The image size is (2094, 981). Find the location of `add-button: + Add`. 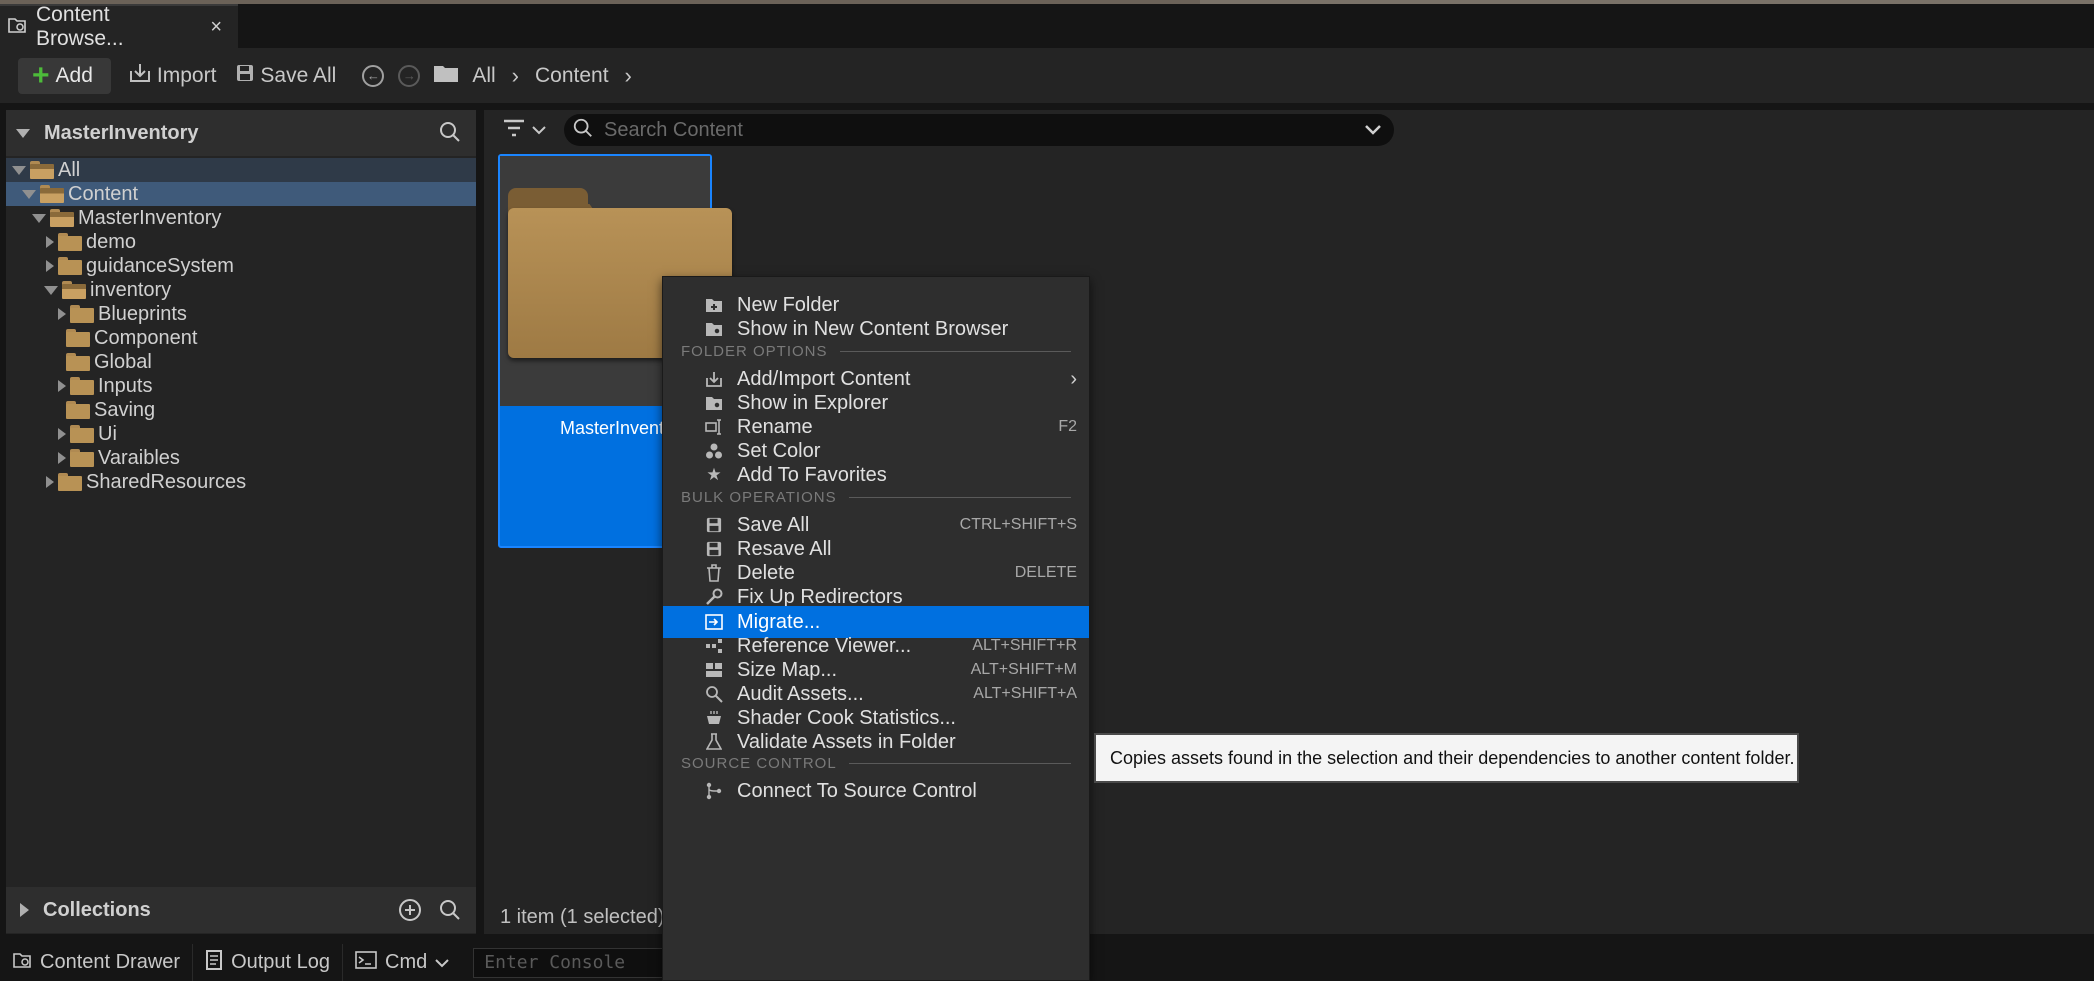

add-button: + Add is located at coordinates (64, 75).